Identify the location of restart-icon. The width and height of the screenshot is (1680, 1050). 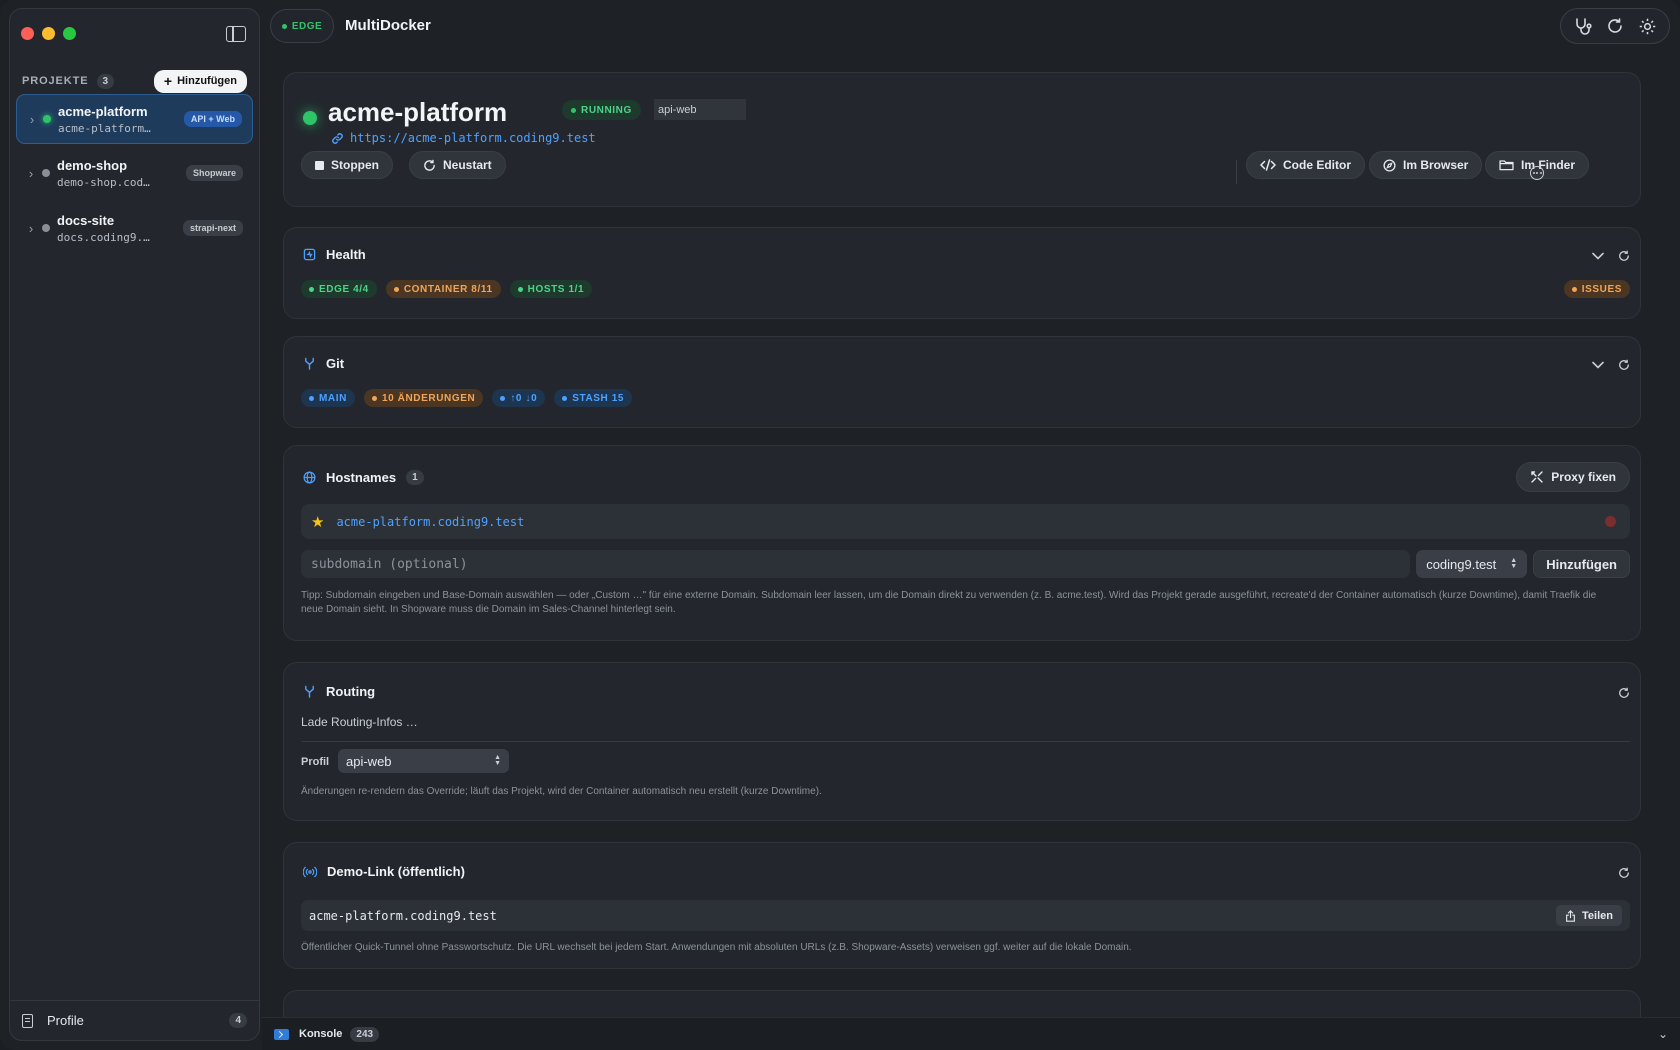
(429, 165).